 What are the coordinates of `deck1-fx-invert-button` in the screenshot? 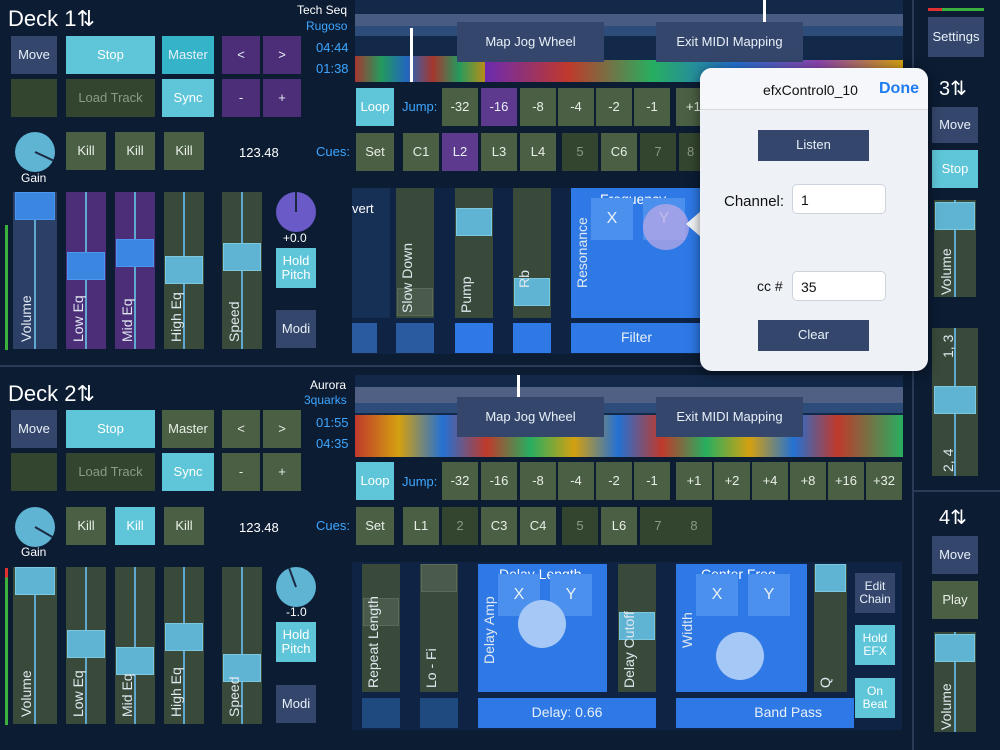 It's located at (364, 338).